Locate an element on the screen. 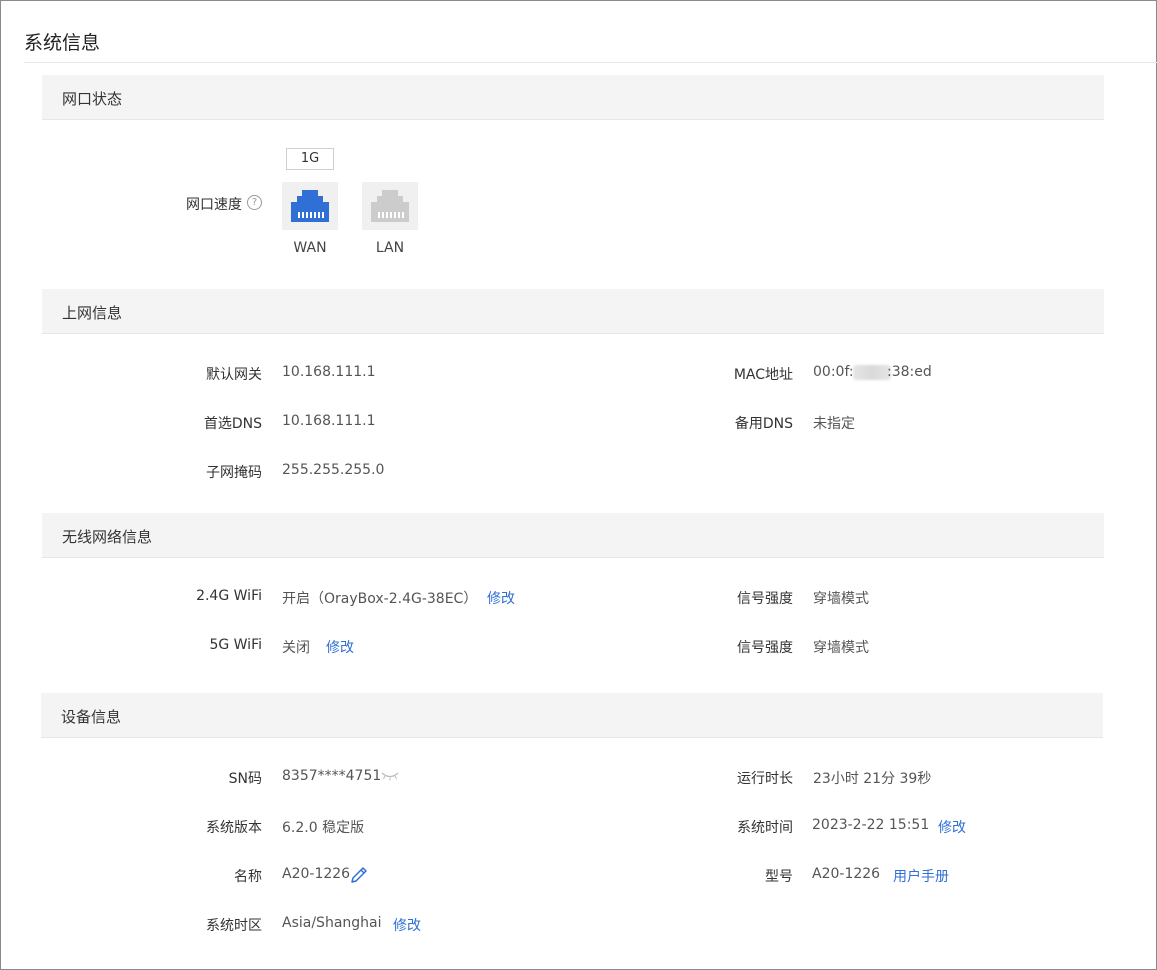 This screenshot has width=1157, height=970. signal-strength-24-value: 穿墙模式 is located at coordinates (841, 599).